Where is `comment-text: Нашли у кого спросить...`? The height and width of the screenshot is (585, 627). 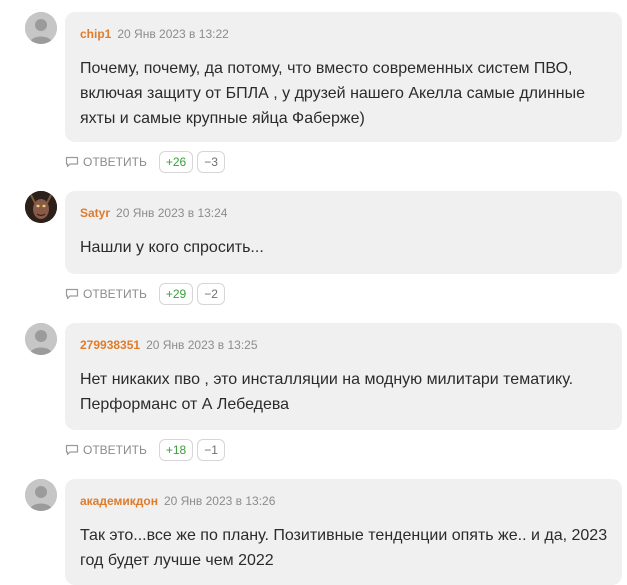 comment-text: Нашли у кого спросить... is located at coordinates (172, 247).